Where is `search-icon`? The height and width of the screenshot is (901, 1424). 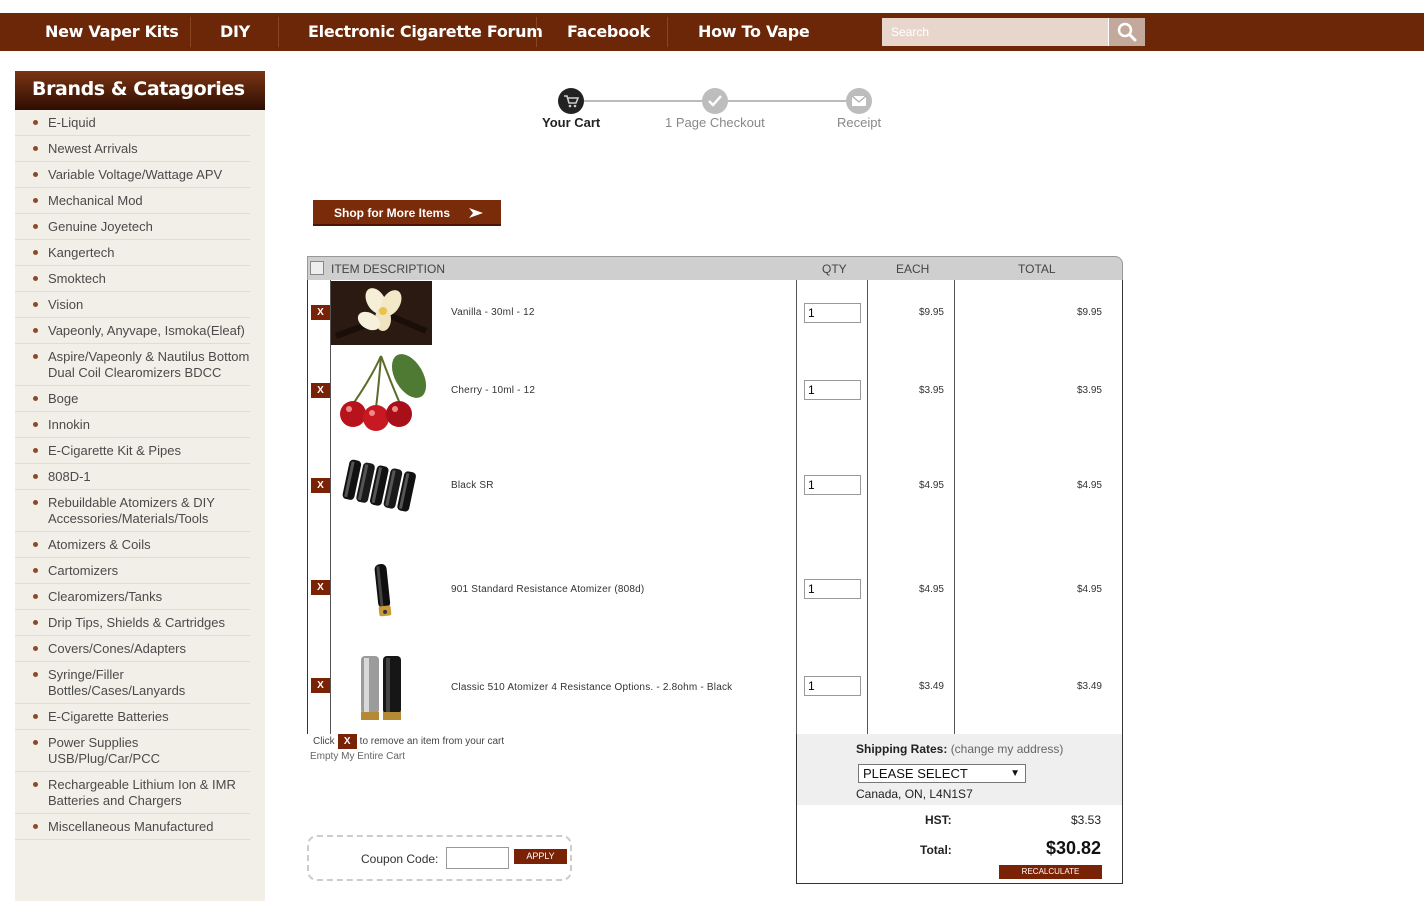
search-icon is located at coordinates (1127, 32).